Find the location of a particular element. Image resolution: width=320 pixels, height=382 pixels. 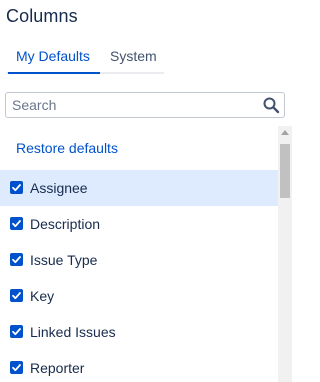

column-item-label: Assignee is located at coordinates (59, 188).